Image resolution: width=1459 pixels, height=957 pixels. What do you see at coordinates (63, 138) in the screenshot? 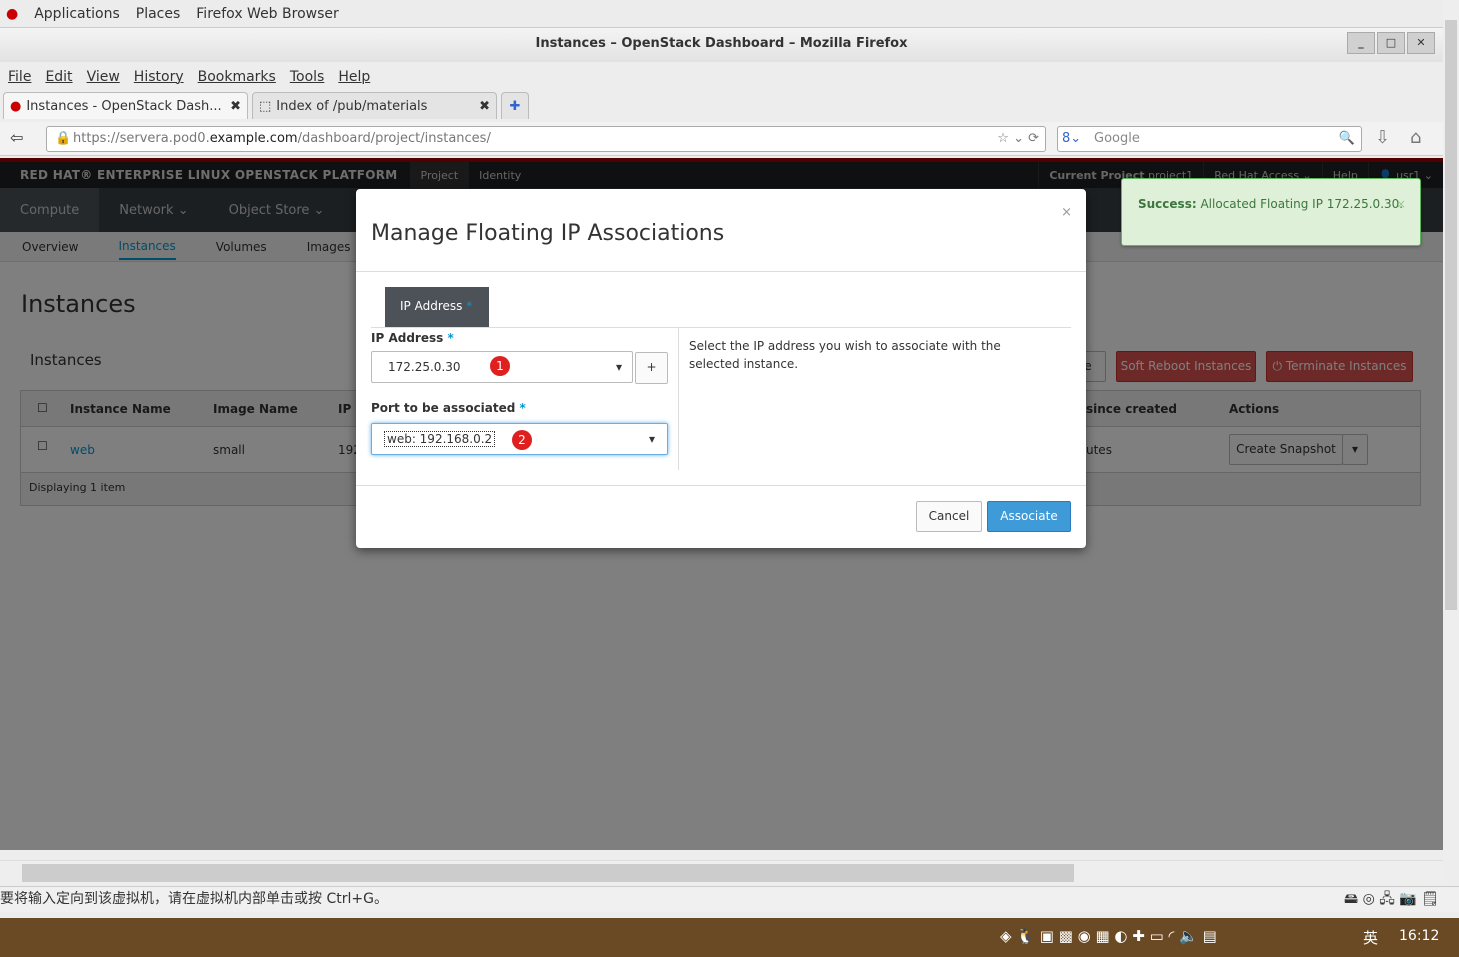
I see `lock-icon: 🔒` at bounding box center [63, 138].